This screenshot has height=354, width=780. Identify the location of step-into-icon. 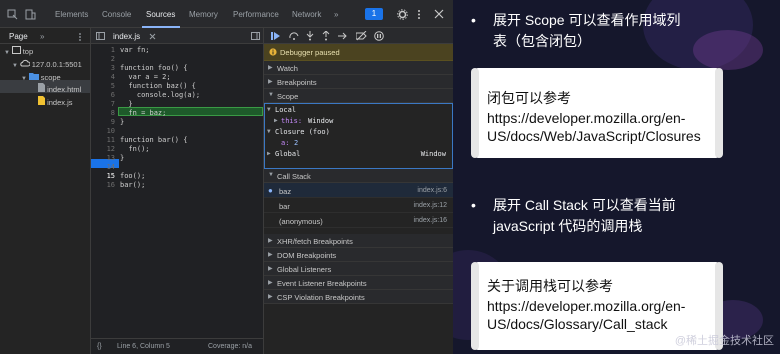
(310, 36).